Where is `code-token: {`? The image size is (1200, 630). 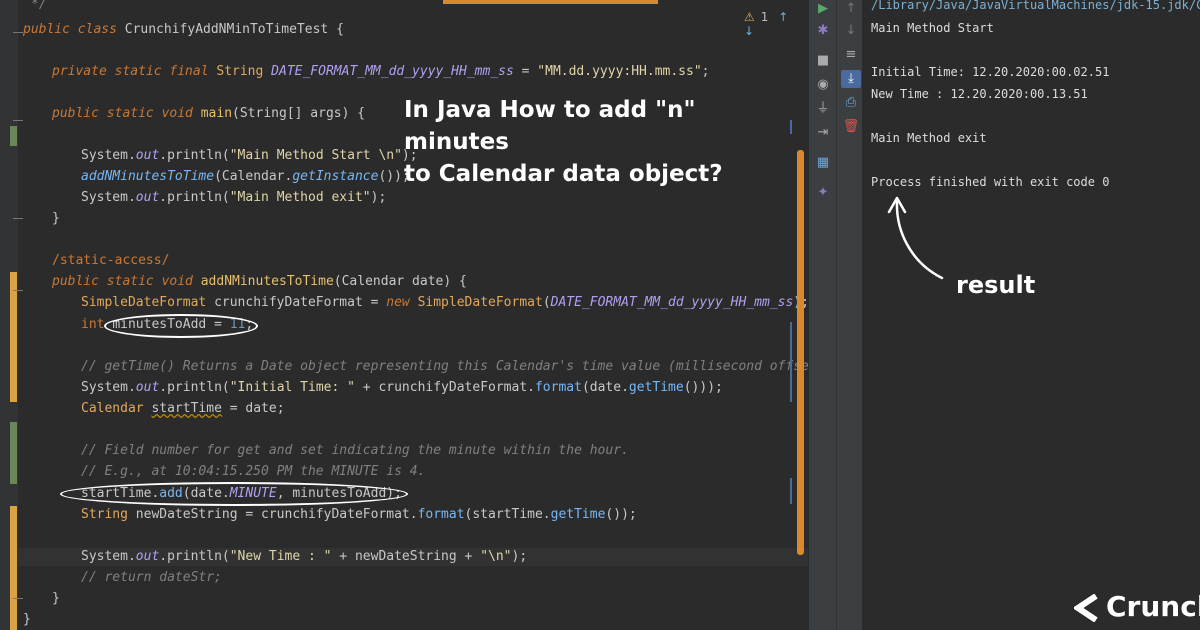 code-token: { is located at coordinates (336, 29).